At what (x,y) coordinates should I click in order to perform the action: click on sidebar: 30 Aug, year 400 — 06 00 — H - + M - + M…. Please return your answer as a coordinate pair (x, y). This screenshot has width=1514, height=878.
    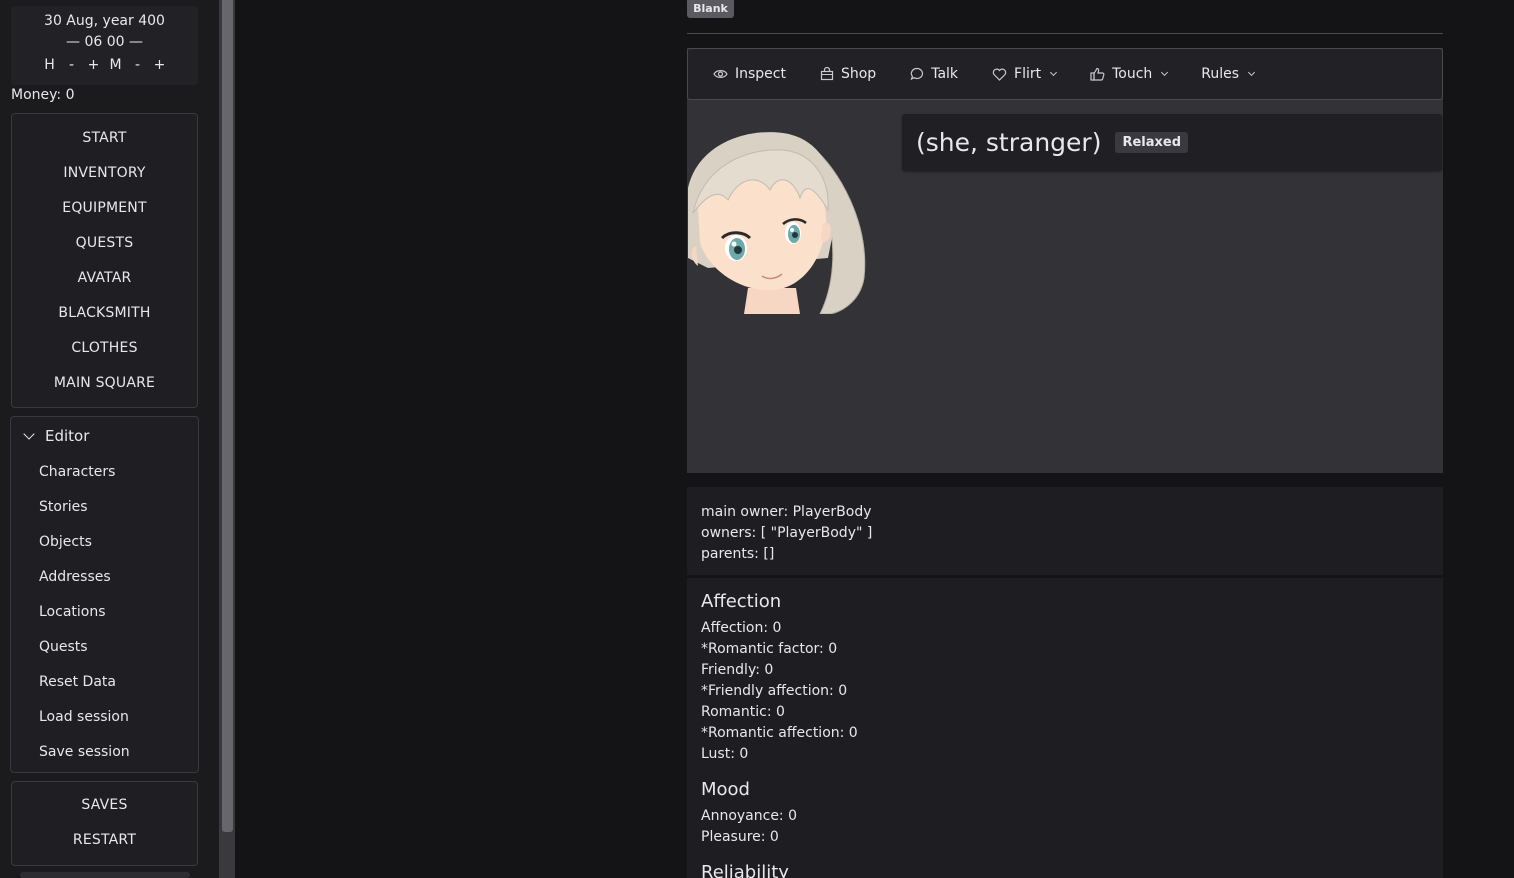
    Looking at the image, I should click on (109, 439).